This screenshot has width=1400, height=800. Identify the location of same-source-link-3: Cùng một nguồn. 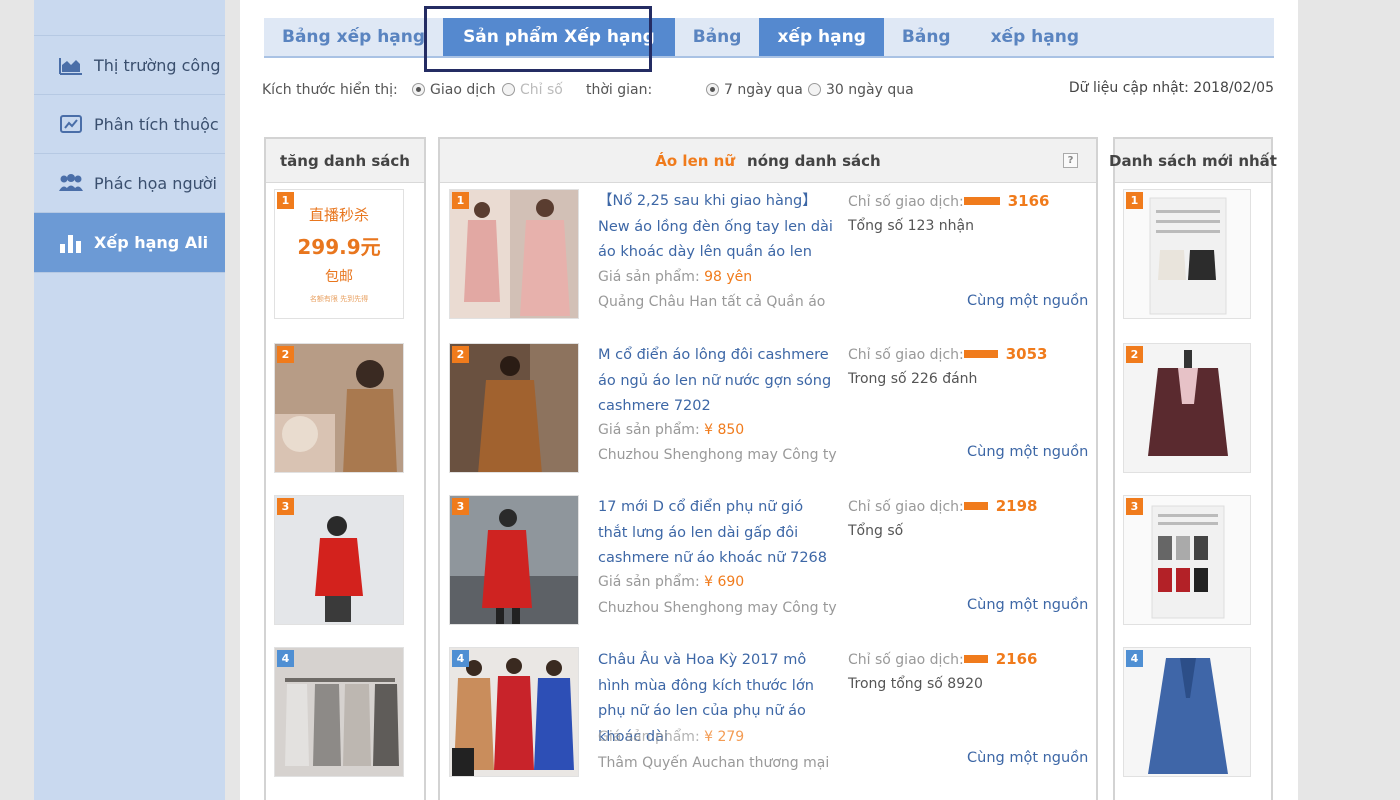
(1027, 605).